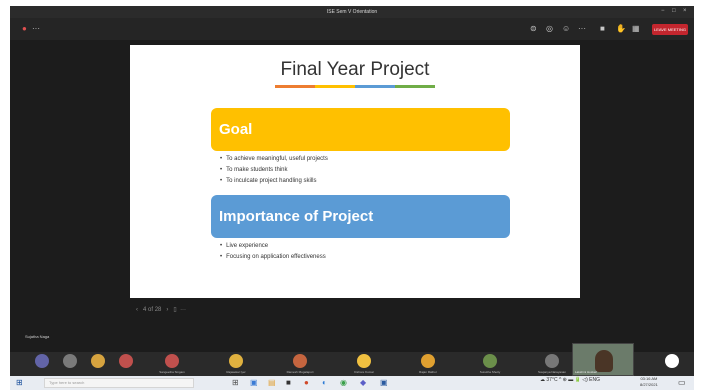 The width and height of the screenshot is (704, 392). What do you see at coordinates (36, 28) in the screenshot?
I see `meeting-info-icon: ···` at bounding box center [36, 28].